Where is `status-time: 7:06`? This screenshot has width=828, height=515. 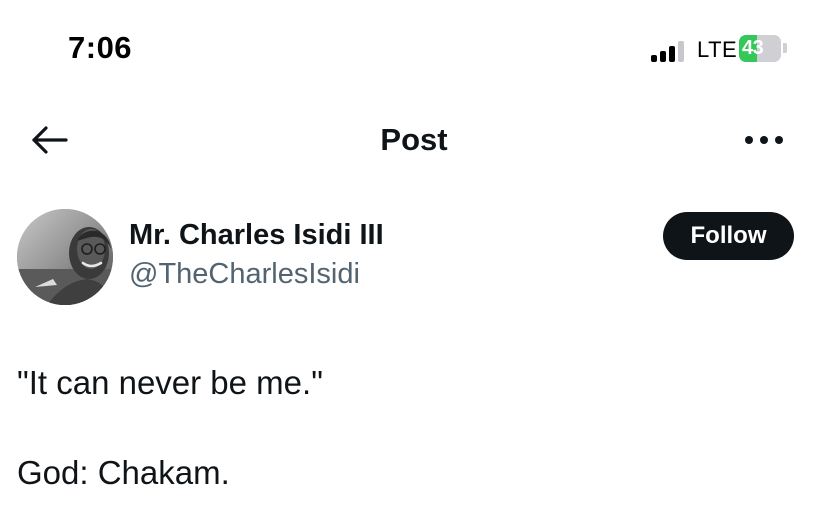 status-time: 7:06 is located at coordinates (100, 47).